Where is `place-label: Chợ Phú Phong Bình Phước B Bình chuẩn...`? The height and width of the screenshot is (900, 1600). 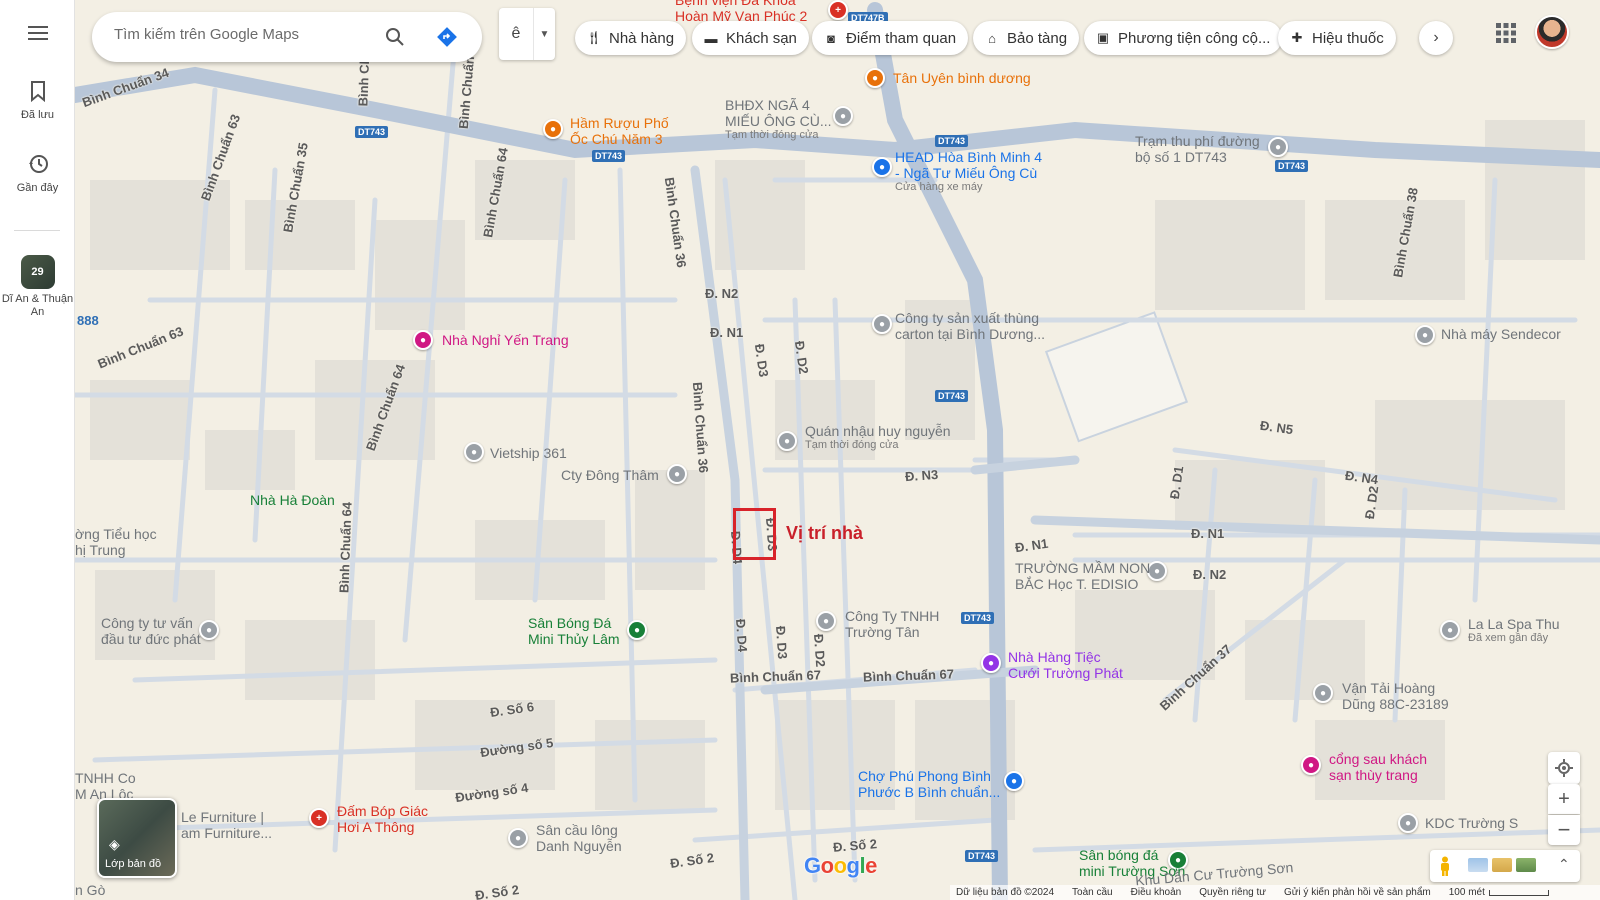 place-label: Chợ Phú Phong Bình Phước B Bình chuẩn... is located at coordinates (929, 784).